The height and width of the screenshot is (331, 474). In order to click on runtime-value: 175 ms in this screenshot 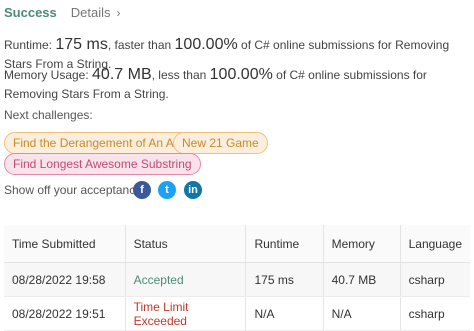, I will do `click(81, 44)`.